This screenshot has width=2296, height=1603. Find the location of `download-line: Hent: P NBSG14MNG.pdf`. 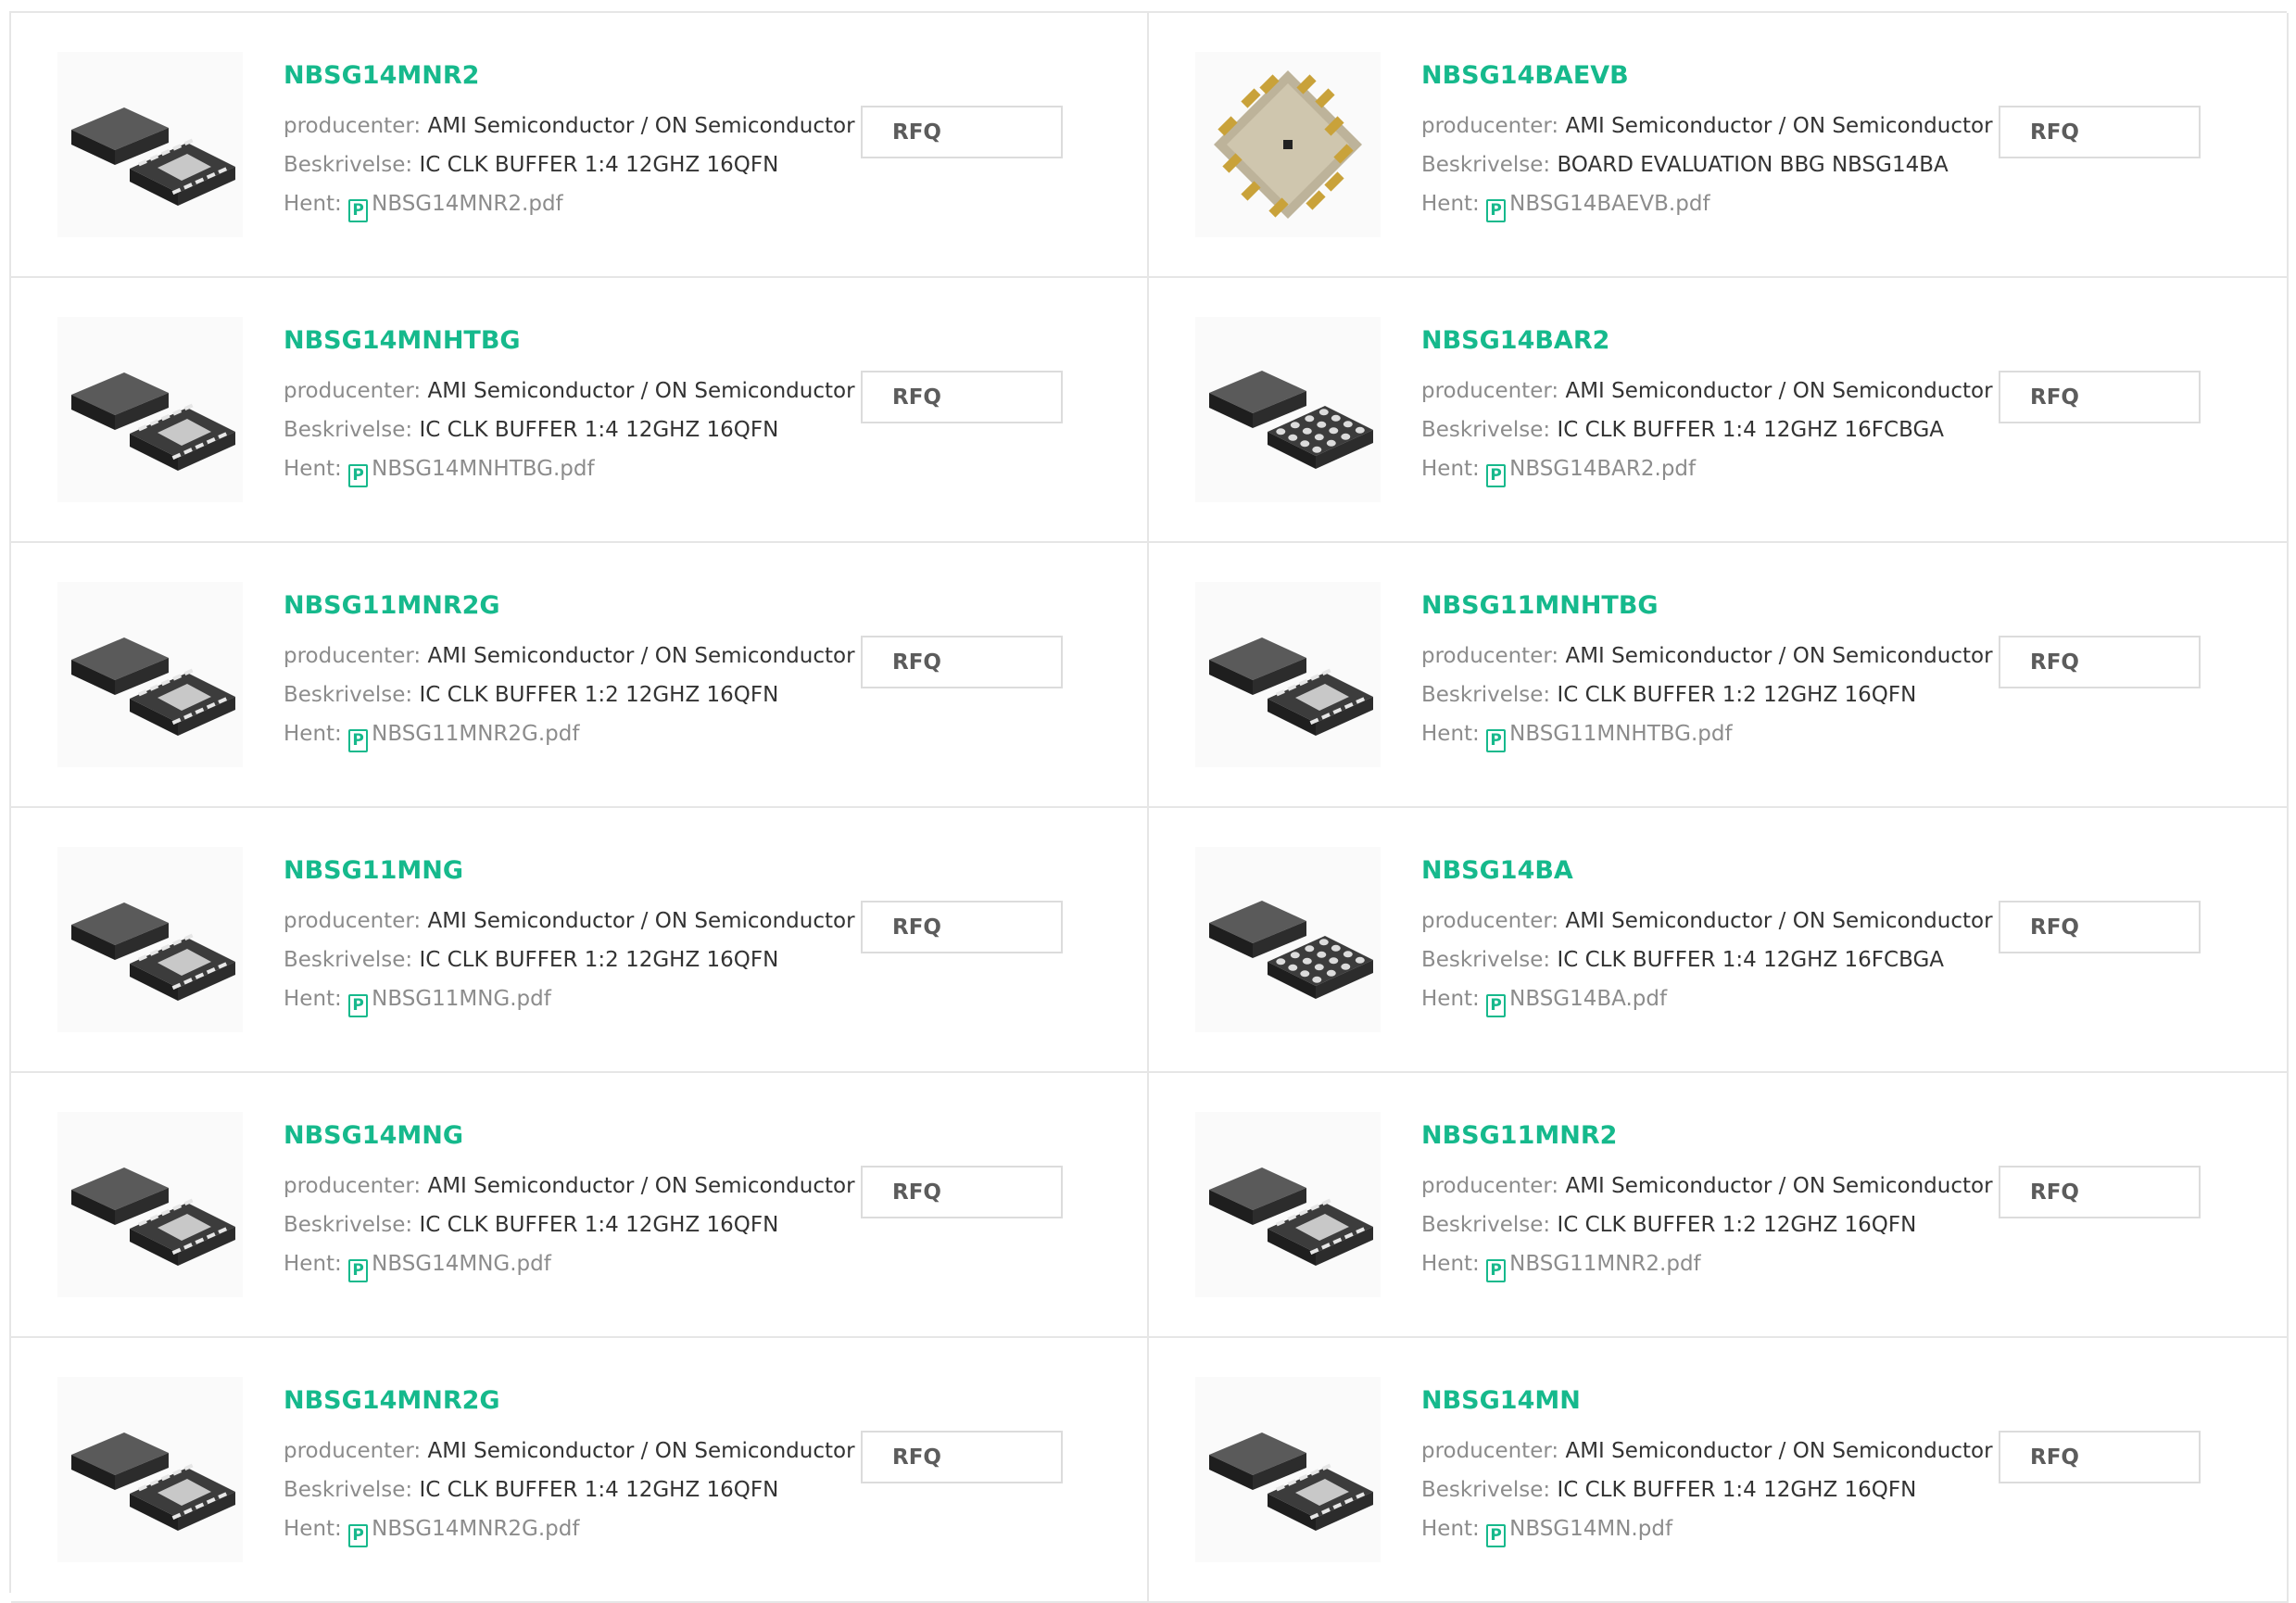

download-line: Hent: P NBSG14MNG.pdf is located at coordinates (418, 1267).